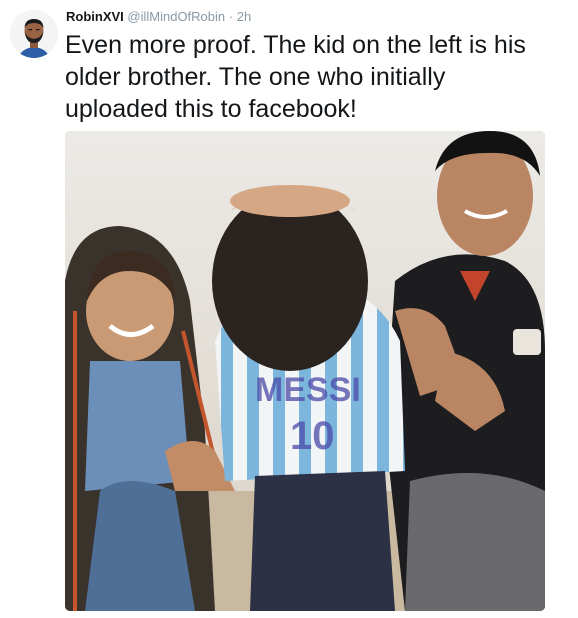  What do you see at coordinates (95, 16) in the screenshot?
I see `author-name: RobinXVI` at bounding box center [95, 16].